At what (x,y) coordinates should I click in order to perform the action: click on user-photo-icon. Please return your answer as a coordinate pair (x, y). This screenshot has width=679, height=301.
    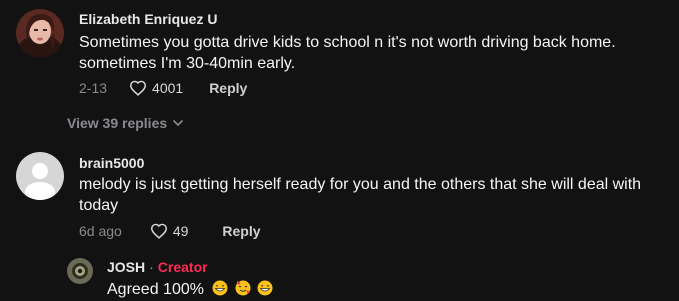
    Looking at the image, I should click on (40, 33).